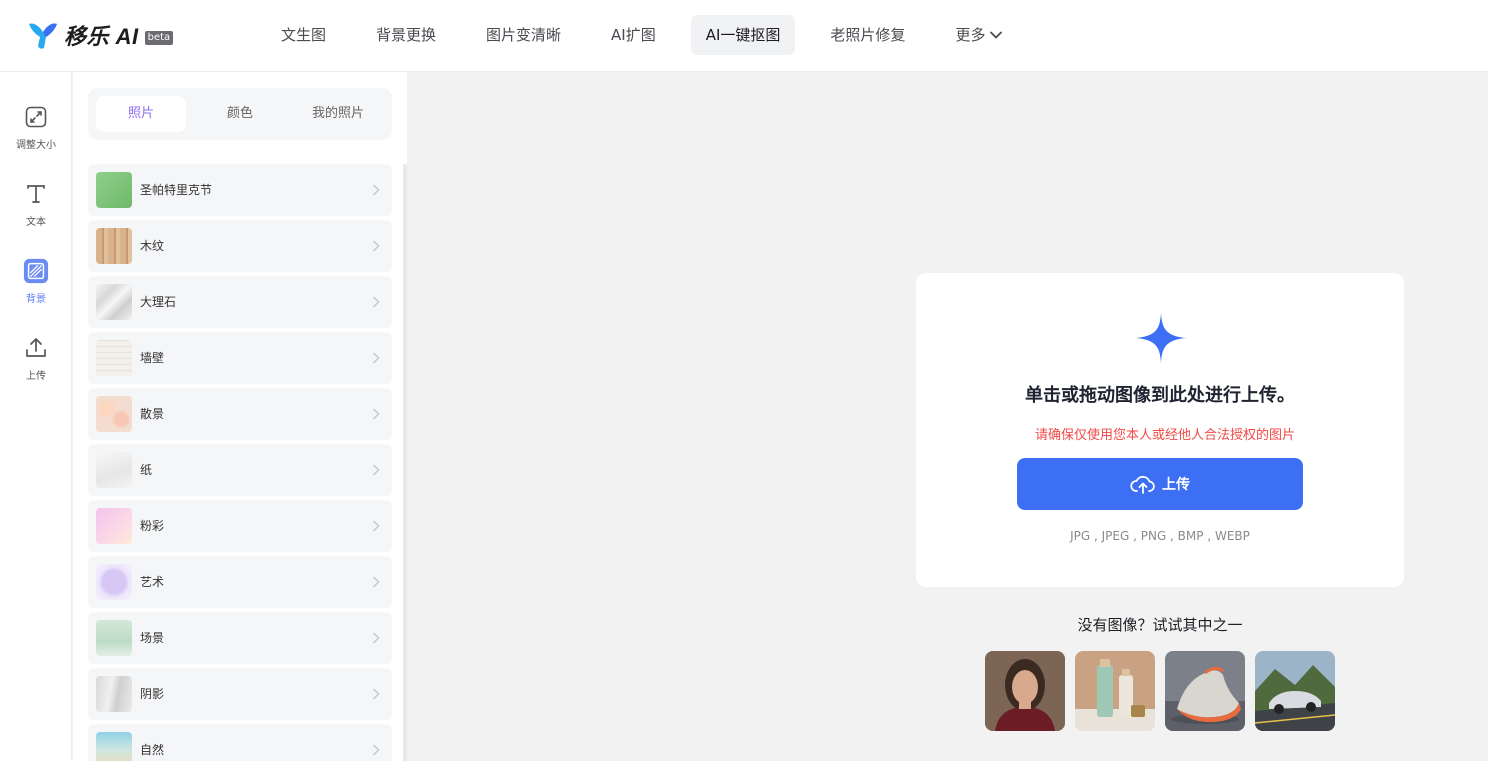 This screenshot has height=761, width=1488. What do you see at coordinates (1205, 691) in the screenshot?
I see `sample-sneaker` at bounding box center [1205, 691].